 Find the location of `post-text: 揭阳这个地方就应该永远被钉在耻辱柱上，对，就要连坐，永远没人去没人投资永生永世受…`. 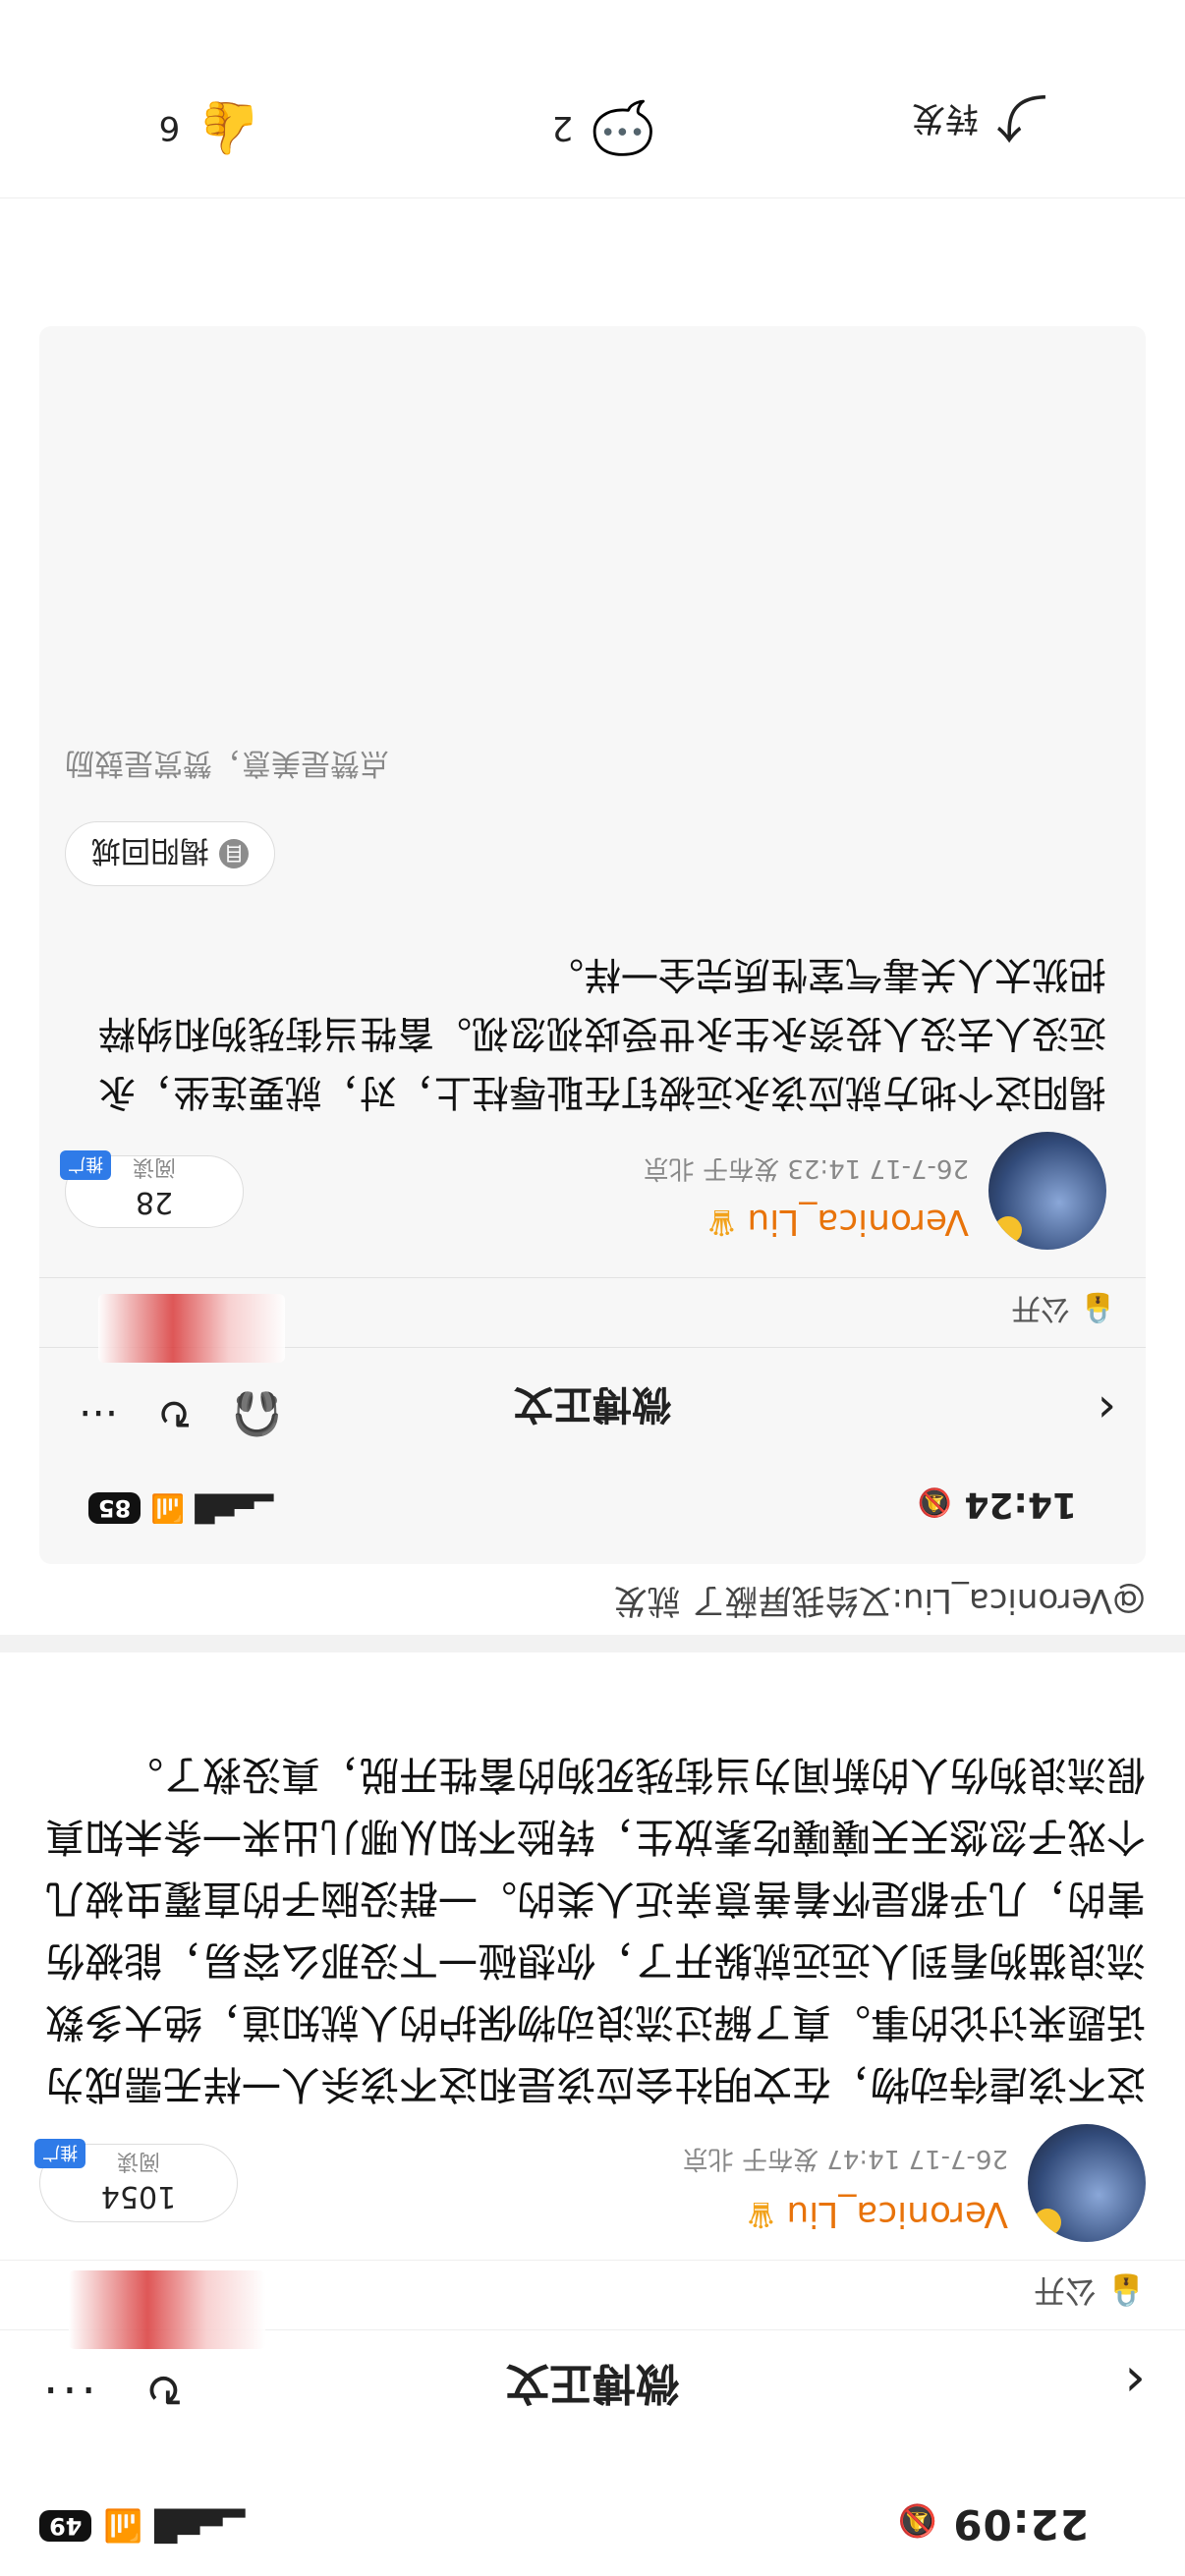

post-text: 揭阳这个地方就应该永远被钉在耻辱柱上，对，就要连坐，永远没人去没人投资永生永世受… is located at coordinates (602, 1033).